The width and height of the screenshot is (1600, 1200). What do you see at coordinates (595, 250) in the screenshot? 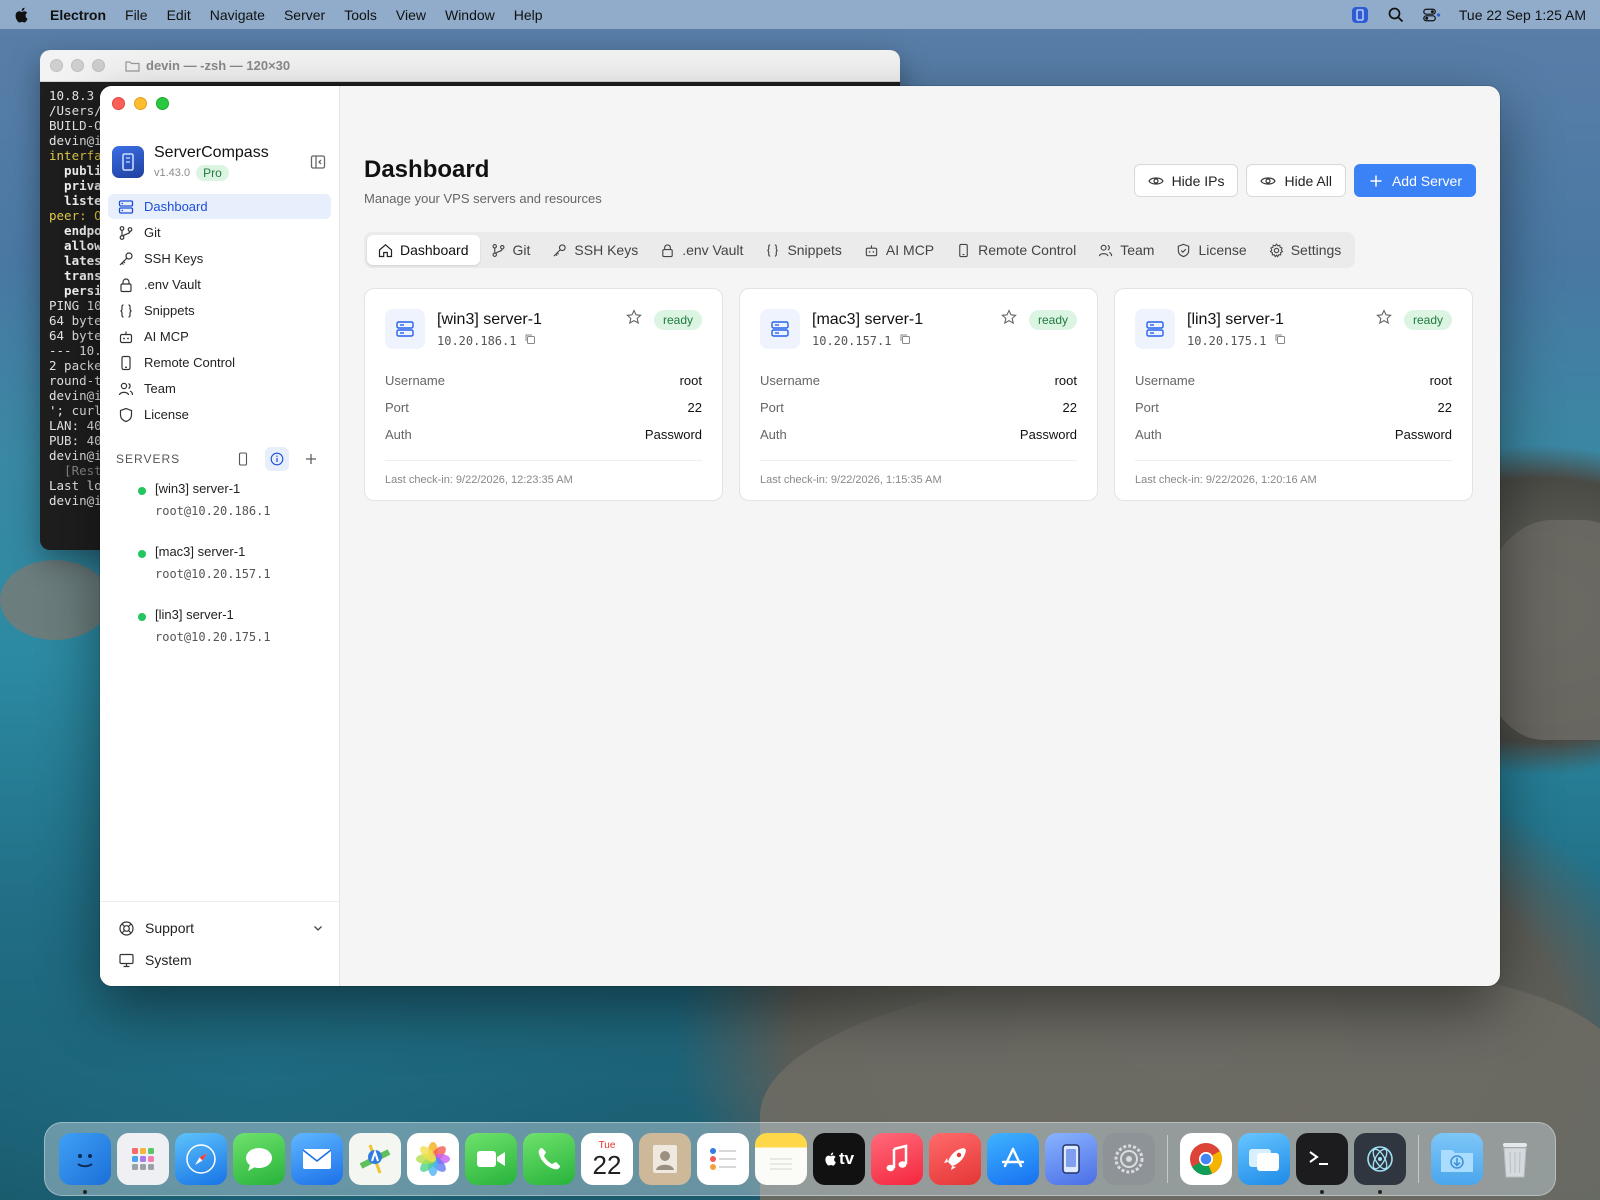
I see `tab-ssh-keys: SSH Keys` at bounding box center [595, 250].